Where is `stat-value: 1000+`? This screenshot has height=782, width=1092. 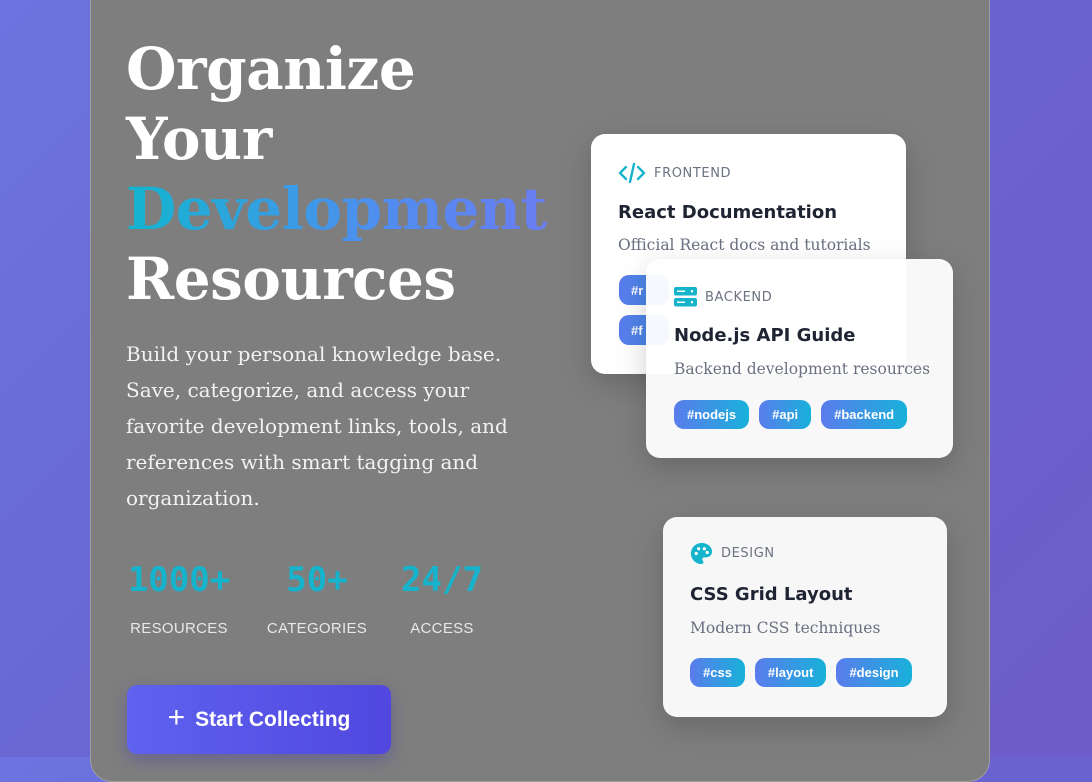
stat-value: 1000+ is located at coordinates (179, 580).